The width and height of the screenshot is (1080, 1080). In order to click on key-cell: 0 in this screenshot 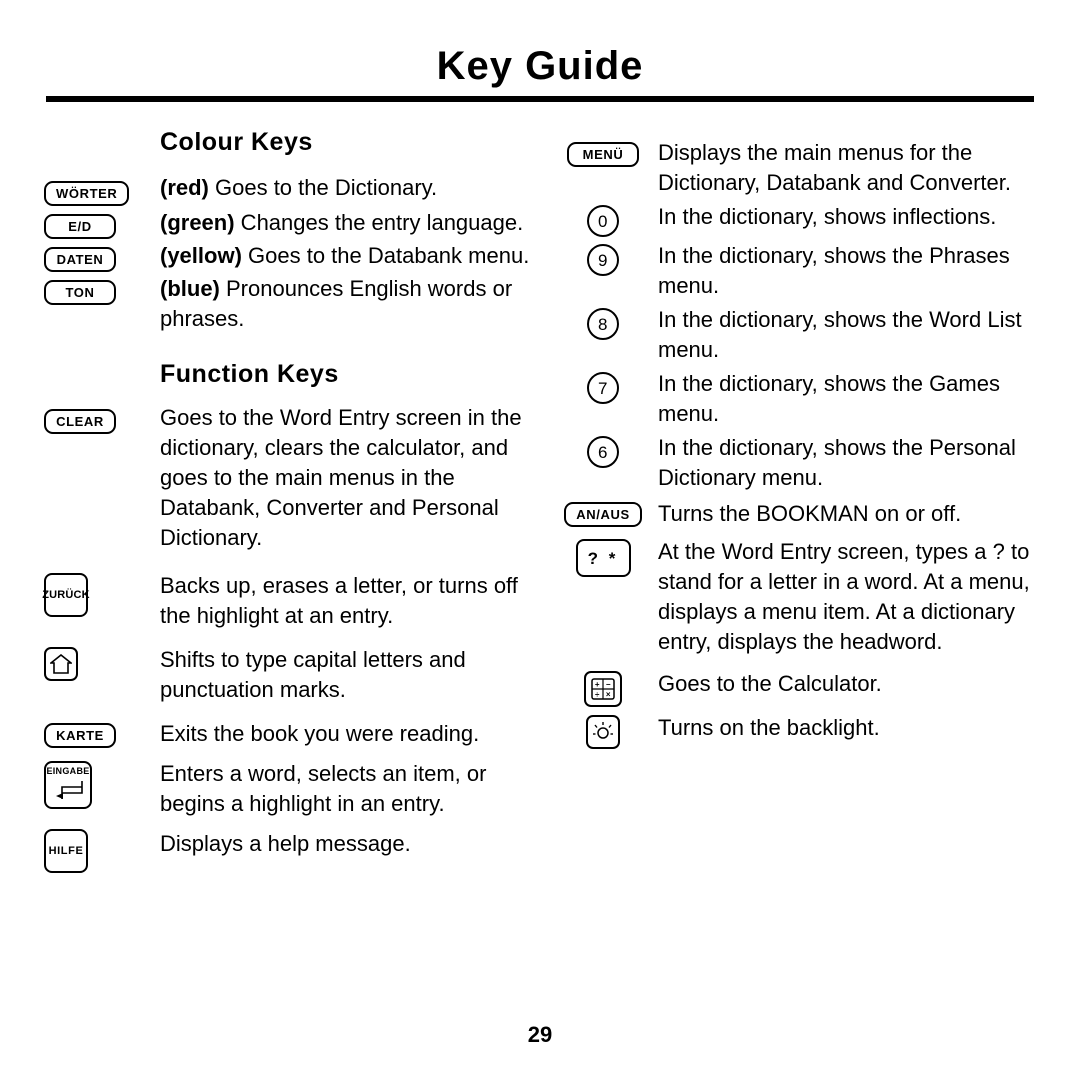, I will do `click(603, 219)`.